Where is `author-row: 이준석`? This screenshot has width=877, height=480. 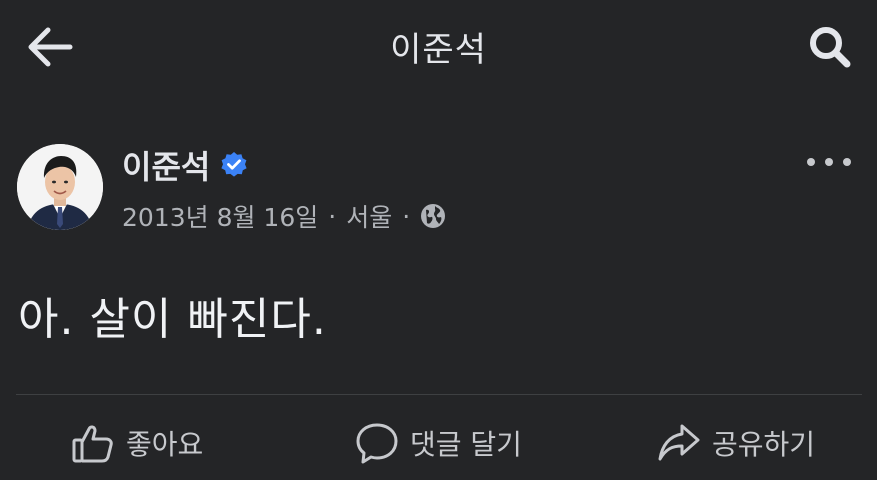 author-row: 이준석 is located at coordinates (185, 165).